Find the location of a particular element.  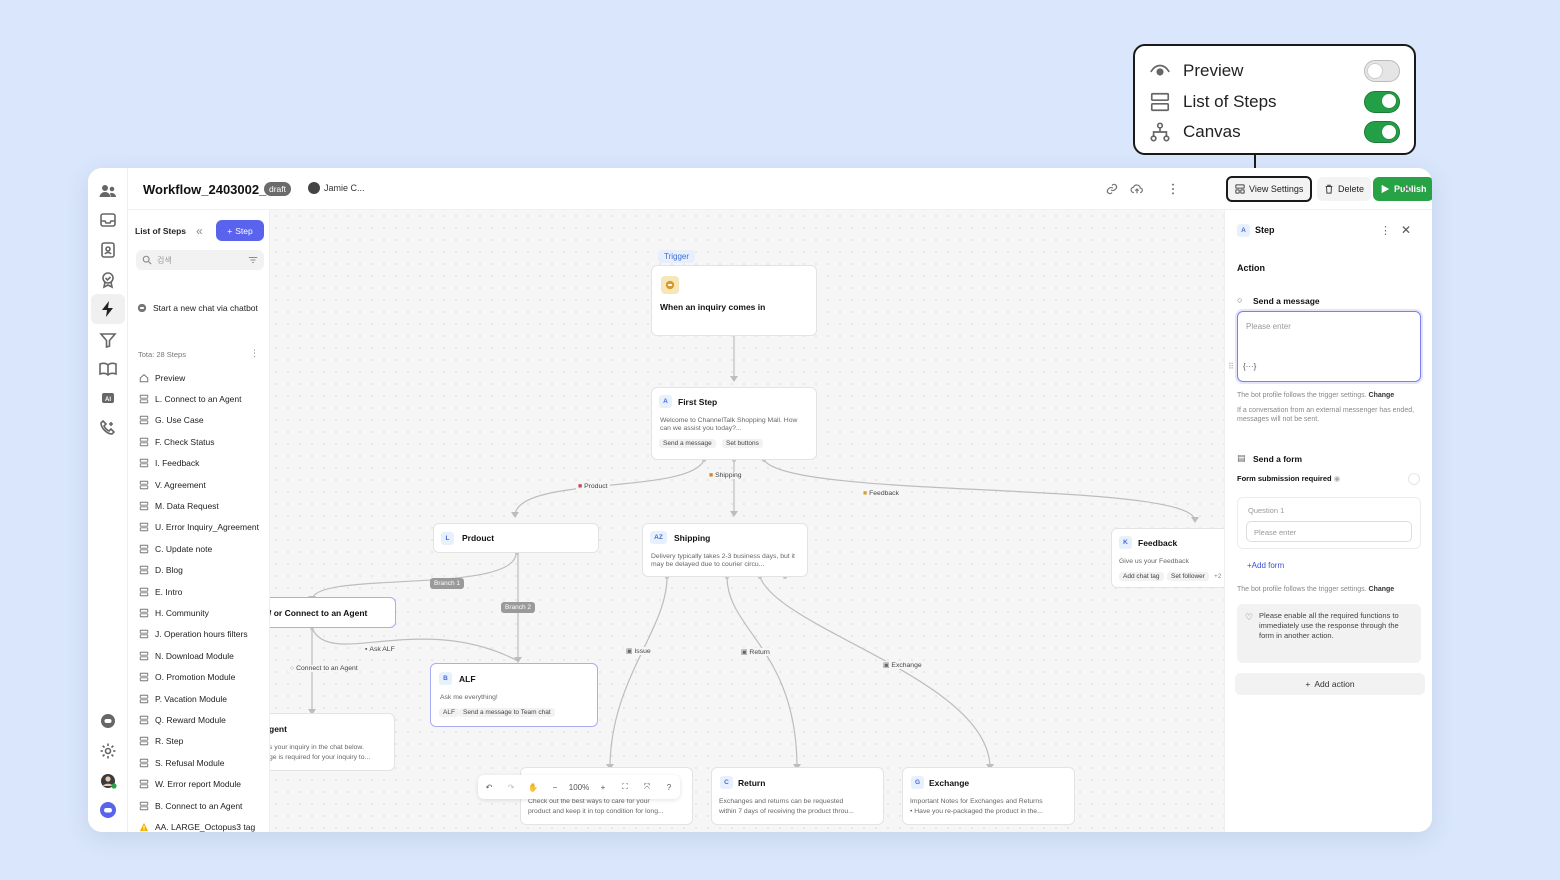

canvas-toggle is located at coordinates (1382, 132).